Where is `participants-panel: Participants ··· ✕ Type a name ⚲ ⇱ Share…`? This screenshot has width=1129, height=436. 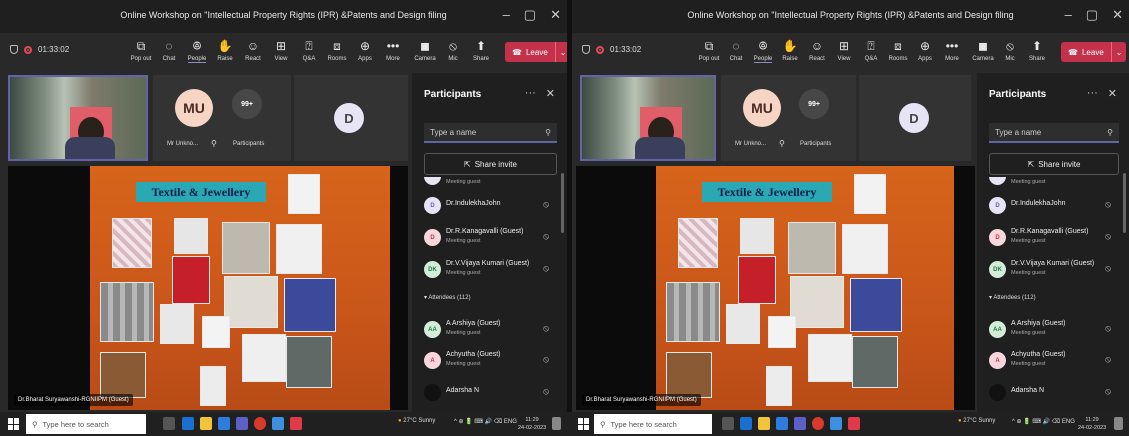 participants-panel: Participants ··· ✕ Type a name ⚲ ⇱ Share… is located at coordinates (1053, 242).